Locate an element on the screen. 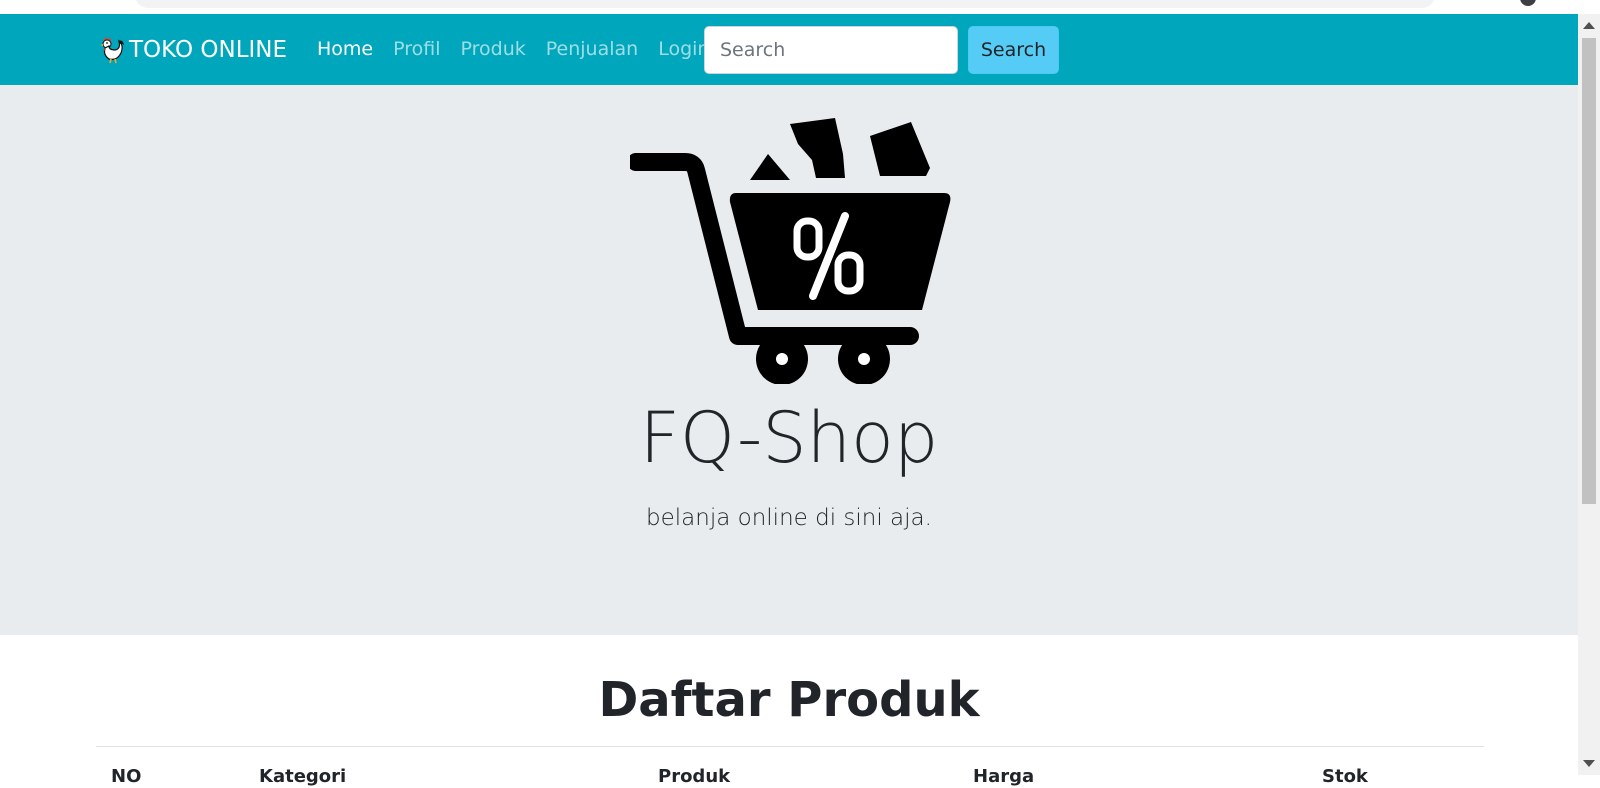 This screenshot has height=788, width=1600. browser-toolbar is located at coordinates (784, 7).